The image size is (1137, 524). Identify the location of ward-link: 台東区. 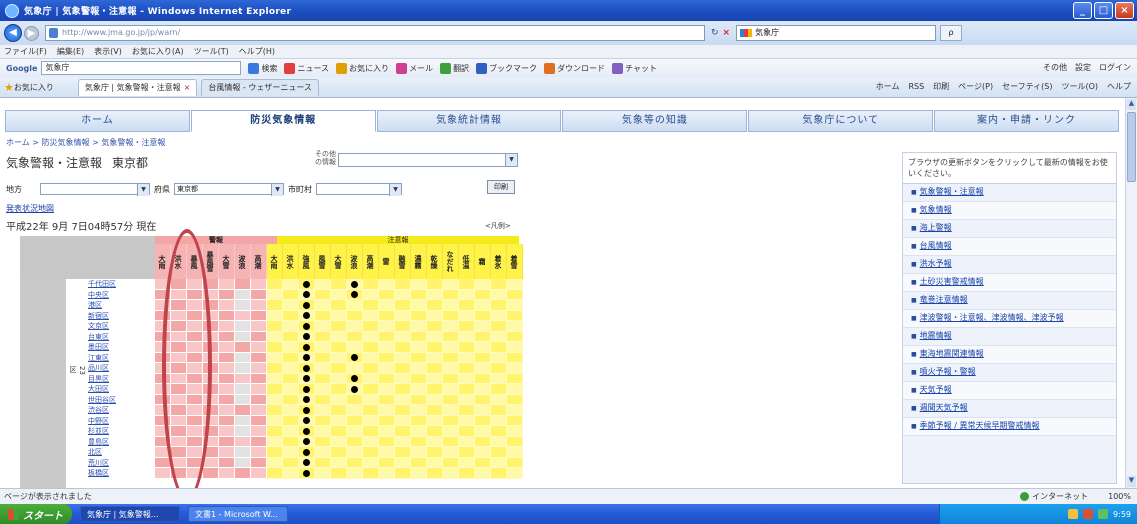
(118, 337).